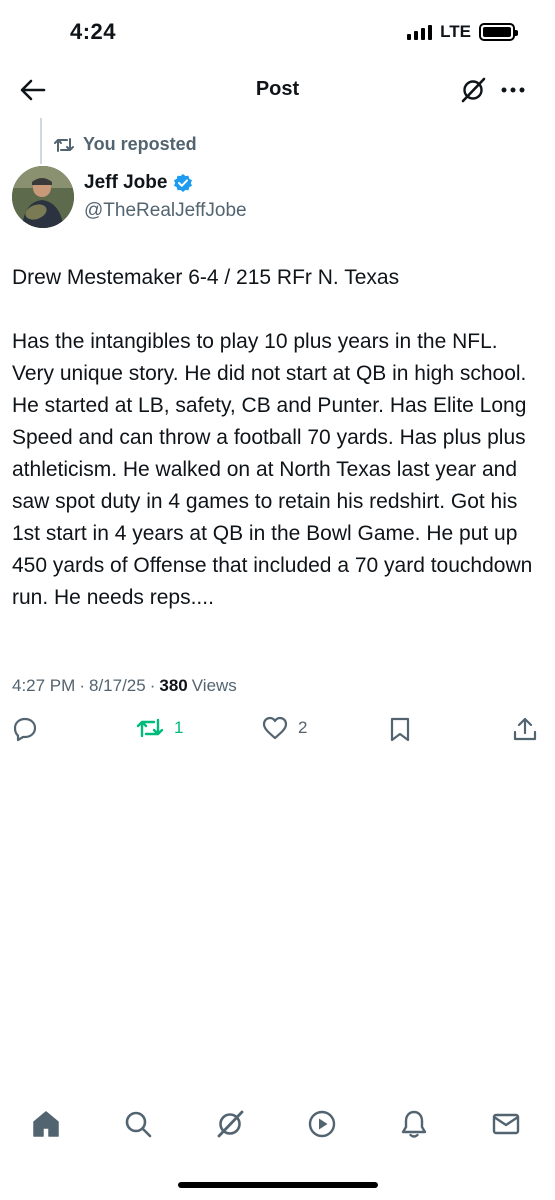  I want to click on signal-icon, so click(420, 32).